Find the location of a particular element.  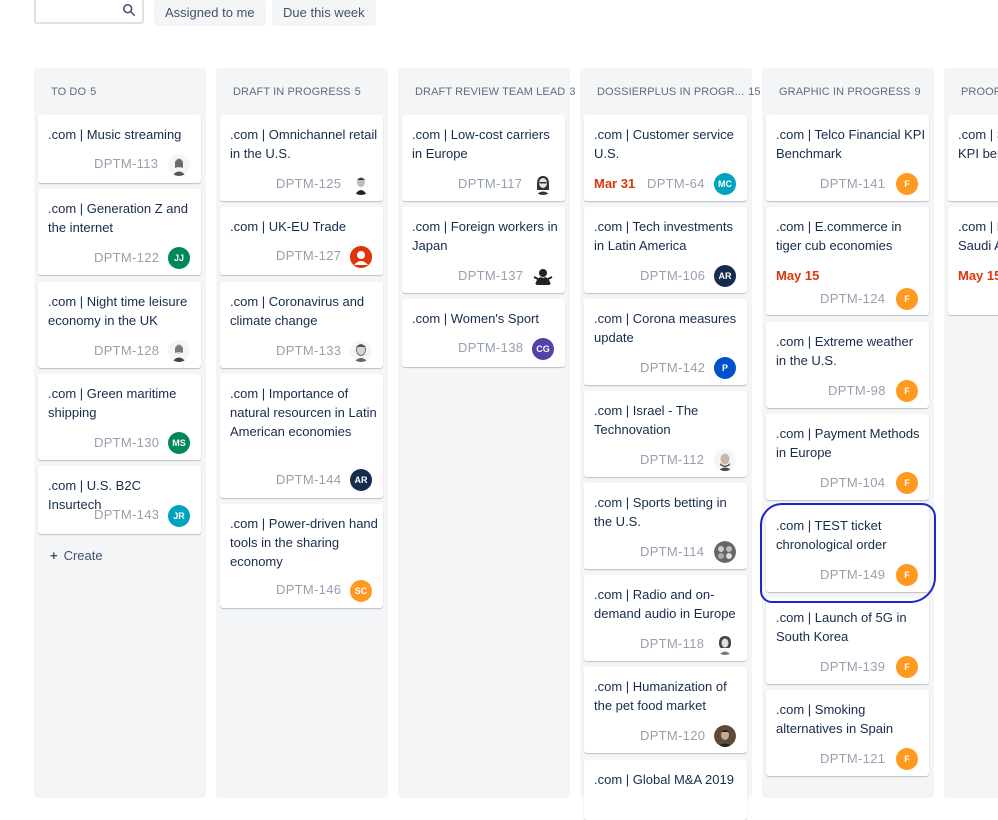

column-title: DRAFT REVIEW TEAM LEAD is located at coordinates (490, 92).